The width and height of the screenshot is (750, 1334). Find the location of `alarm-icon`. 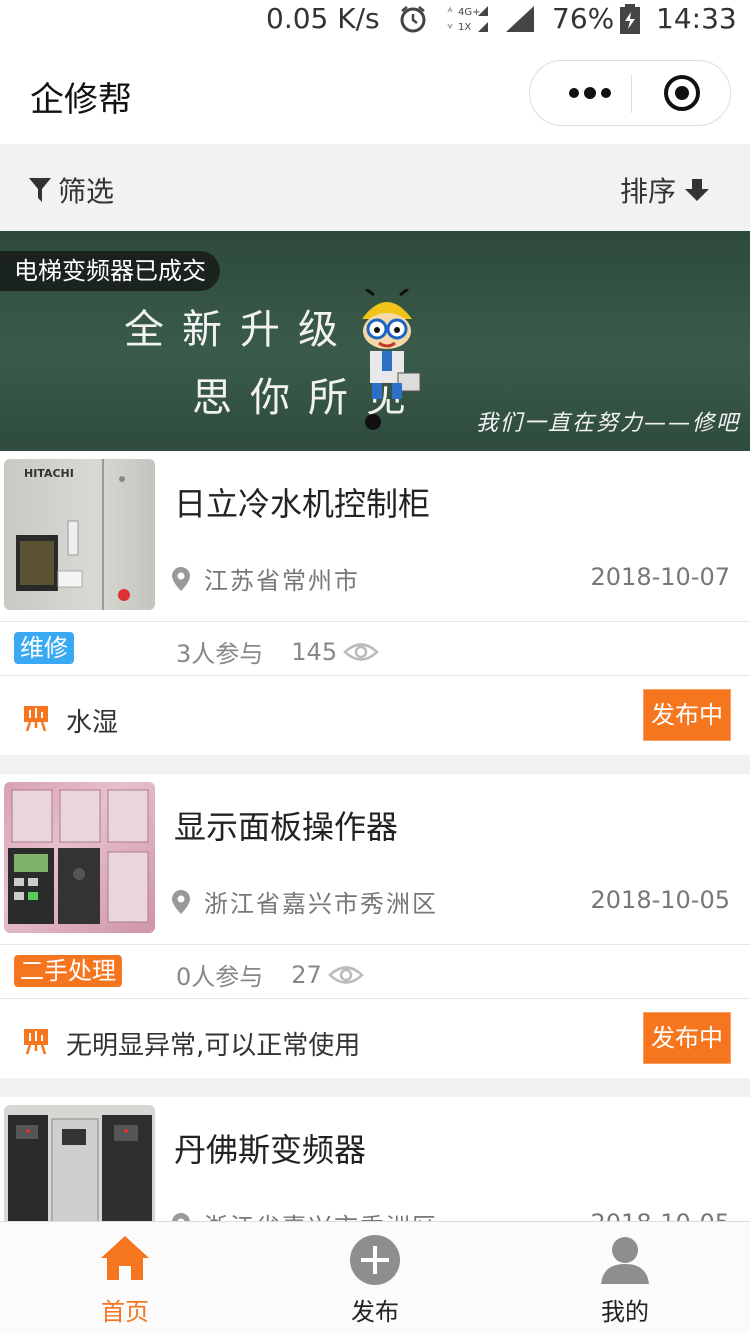

alarm-icon is located at coordinates (413, 19).